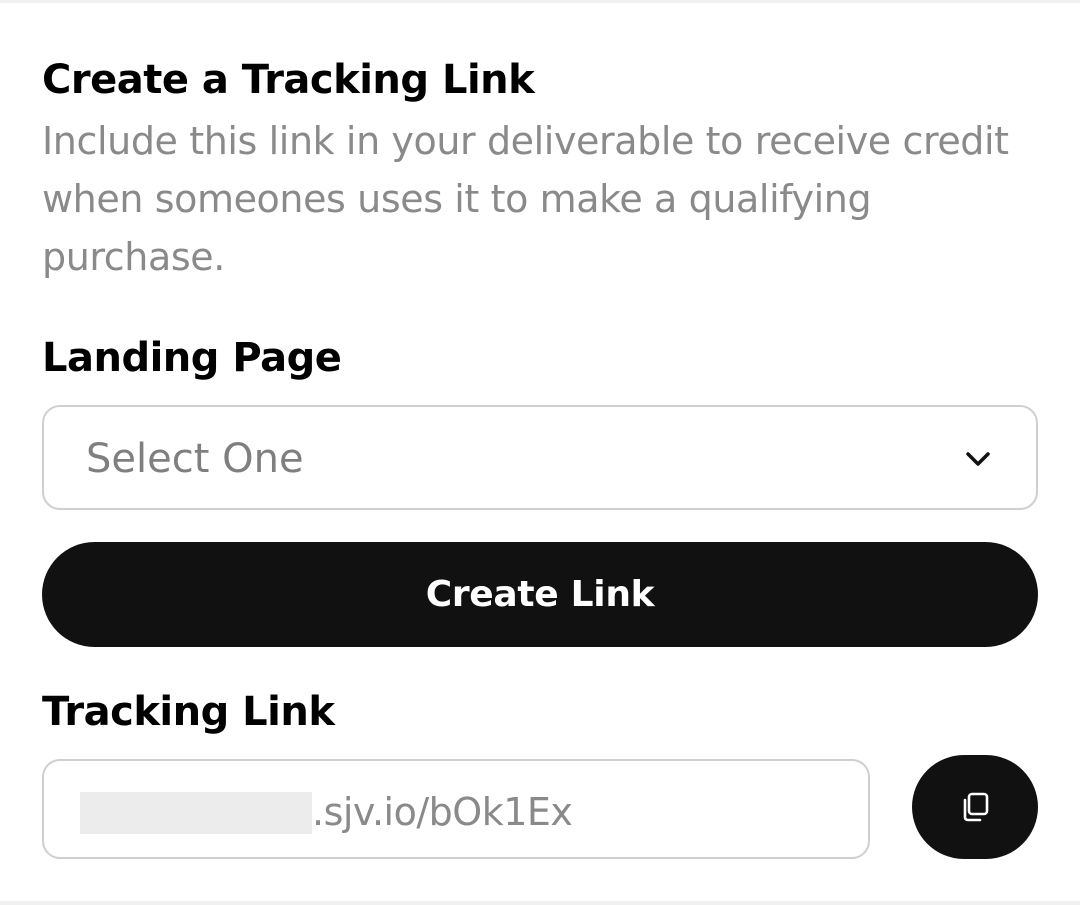 This screenshot has width=1080, height=905. Describe the element at coordinates (978, 459) in the screenshot. I see `chevron-down-icon` at that location.